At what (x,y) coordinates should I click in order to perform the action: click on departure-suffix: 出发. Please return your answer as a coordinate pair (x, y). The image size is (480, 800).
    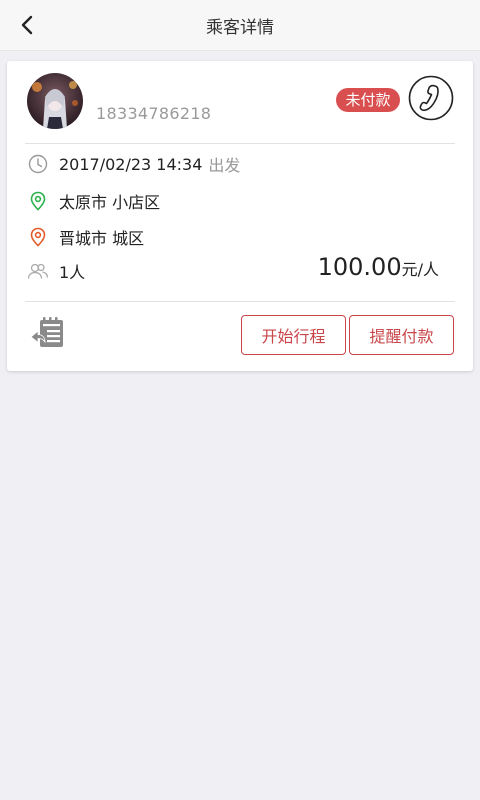
    Looking at the image, I should click on (224, 165).